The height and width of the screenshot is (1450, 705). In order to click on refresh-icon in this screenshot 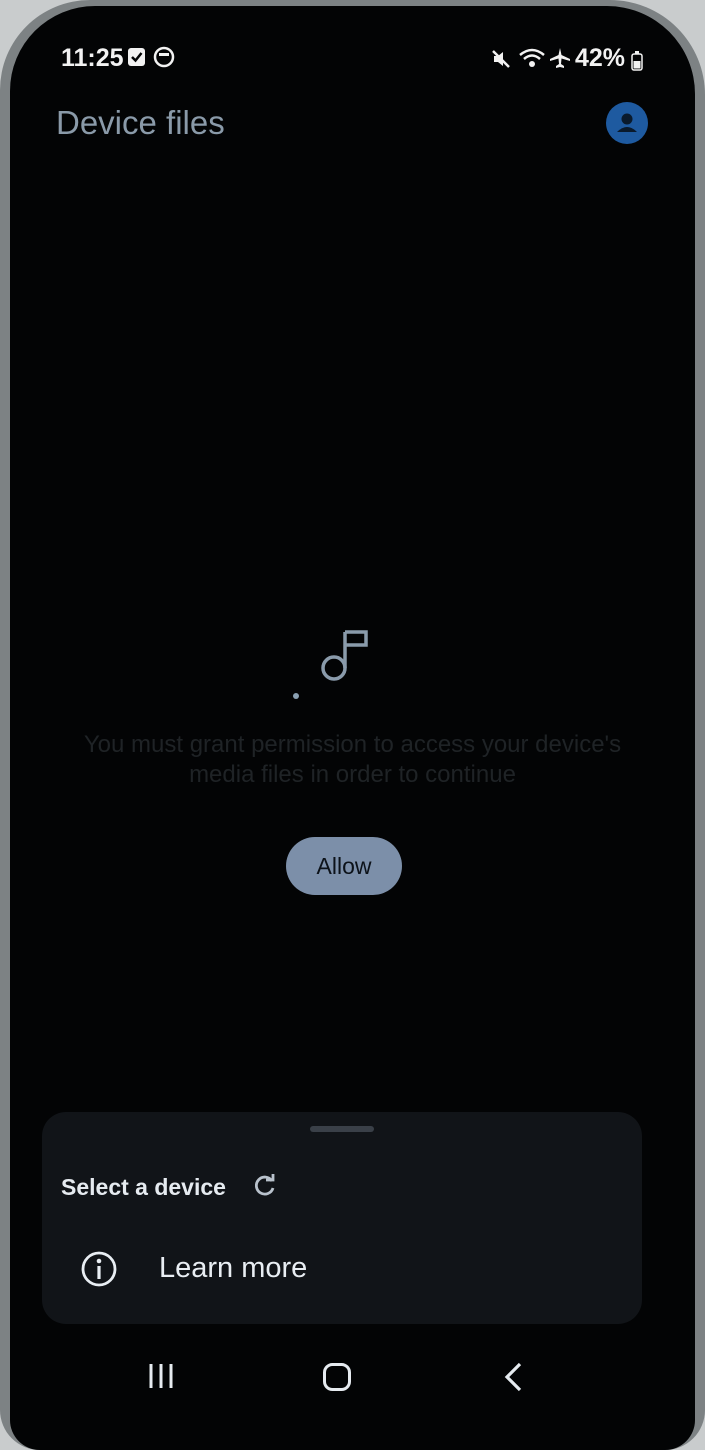, I will do `click(265, 1186)`.